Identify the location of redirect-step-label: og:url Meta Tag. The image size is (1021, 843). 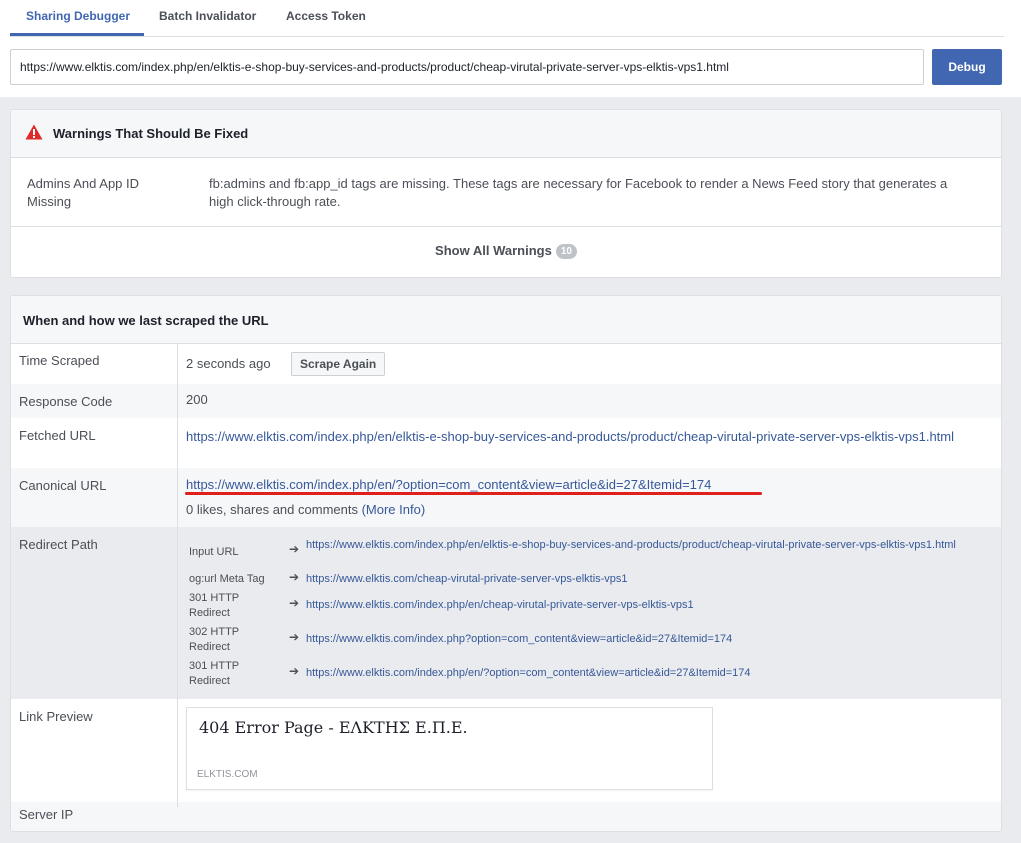
(227, 579).